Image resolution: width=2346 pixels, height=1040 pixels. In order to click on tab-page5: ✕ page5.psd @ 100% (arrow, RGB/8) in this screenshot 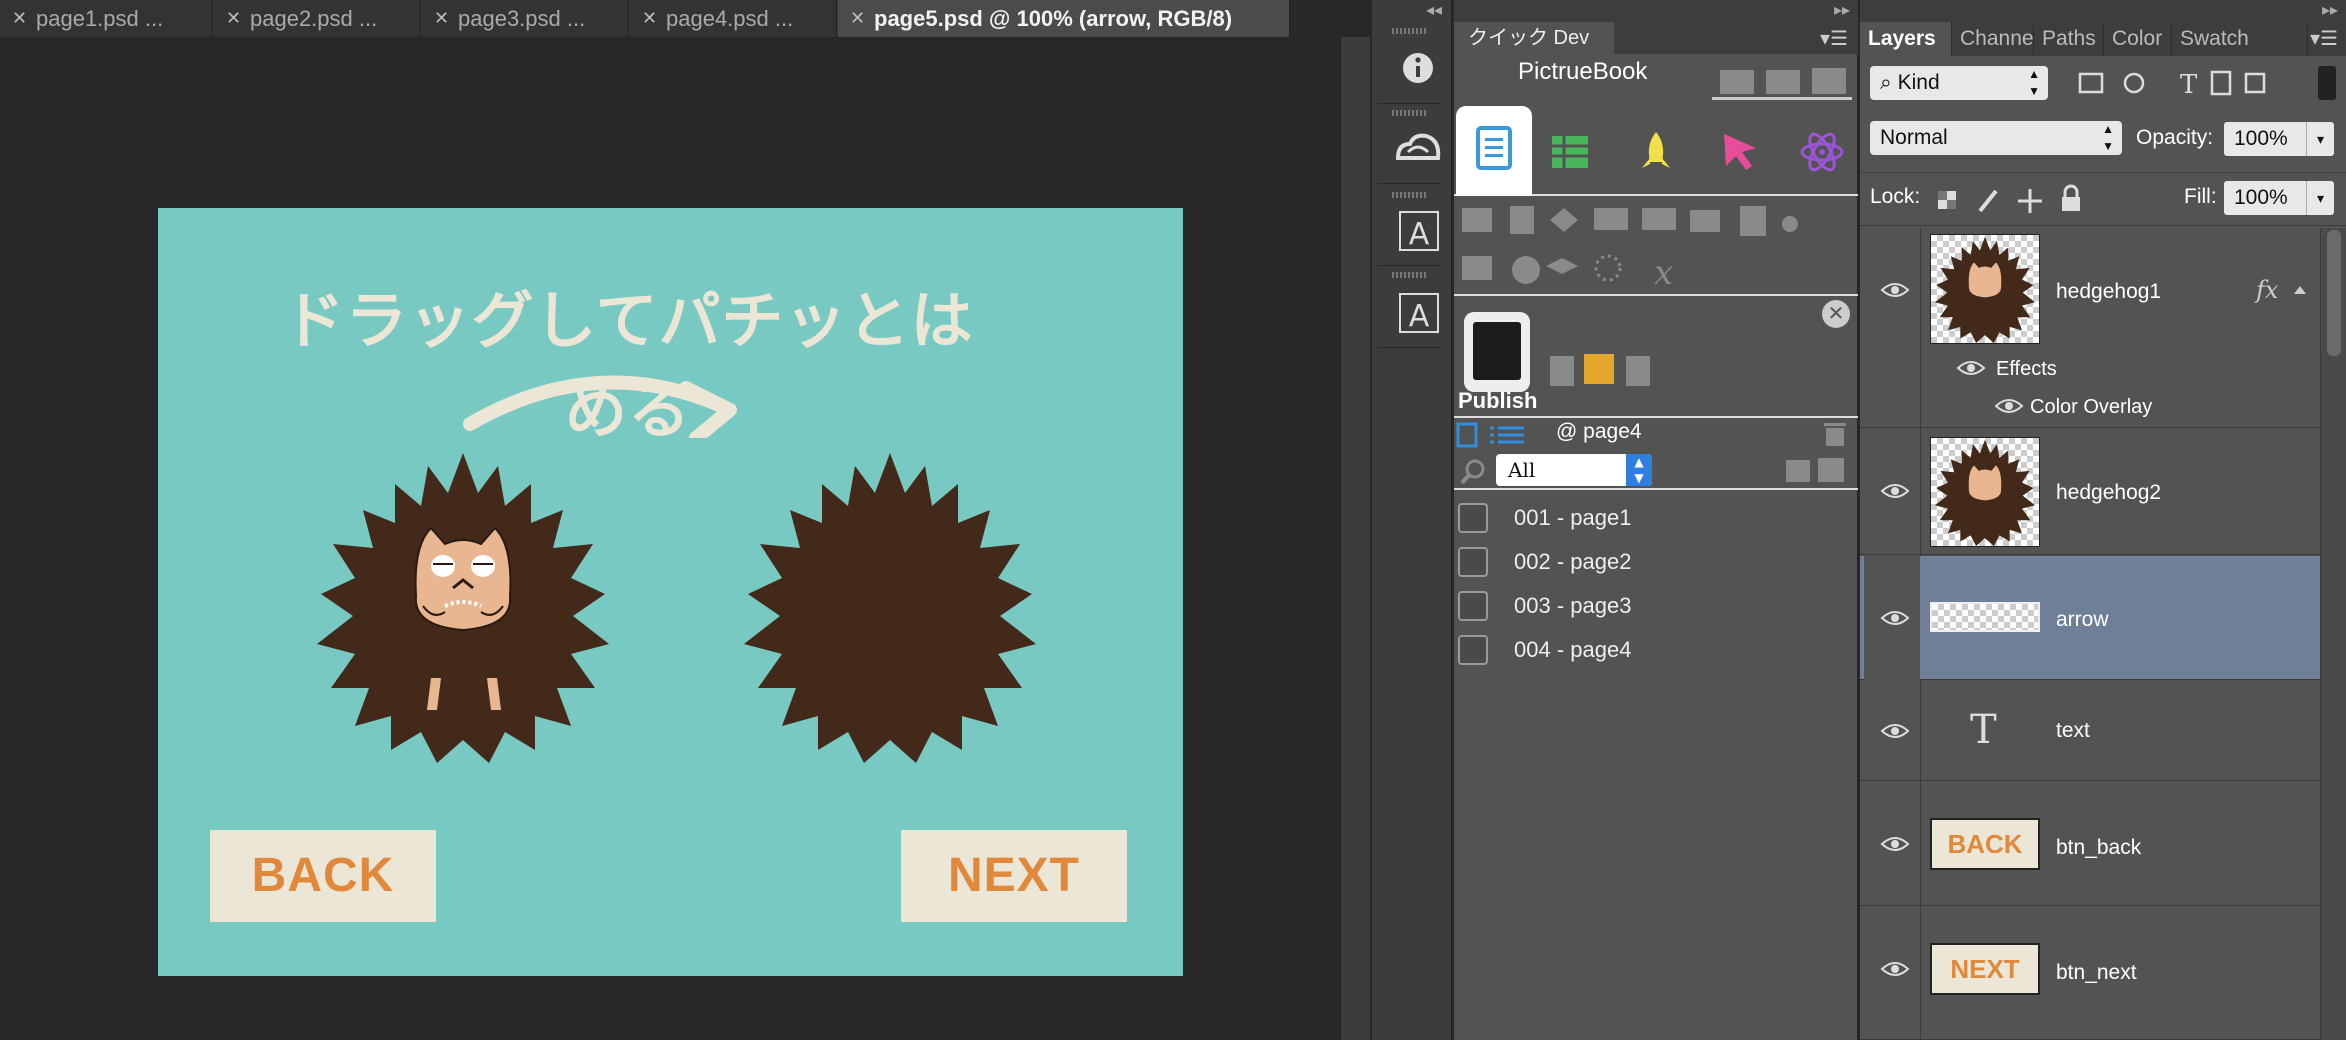, I will do `click(1064, 18)`.